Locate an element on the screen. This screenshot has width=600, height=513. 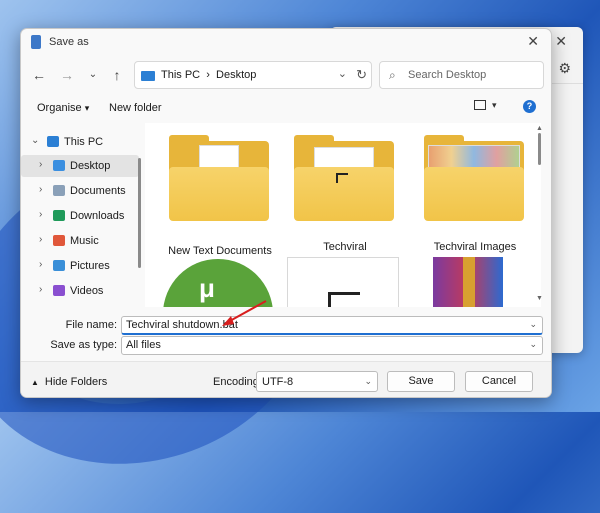
breadcrumb-desktop: Desktop is located at coordinates (236, 75).